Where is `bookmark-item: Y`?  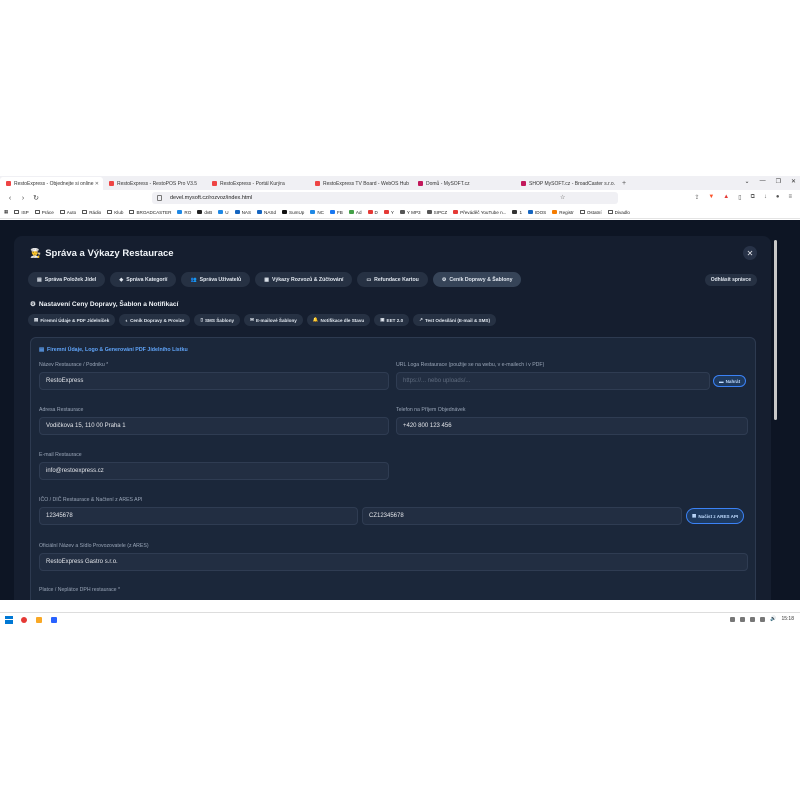
bookmark-item: Y is located at coordinates (388, 212).